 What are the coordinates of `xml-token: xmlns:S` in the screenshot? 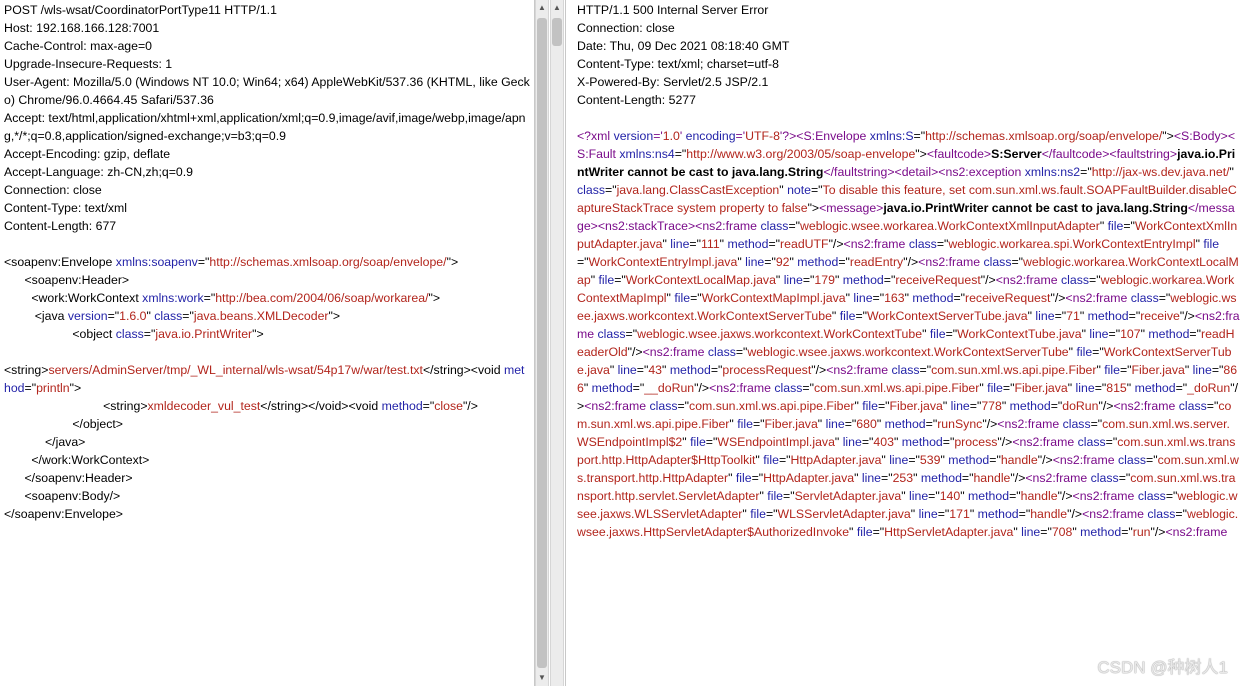 It's located at (891, 136).